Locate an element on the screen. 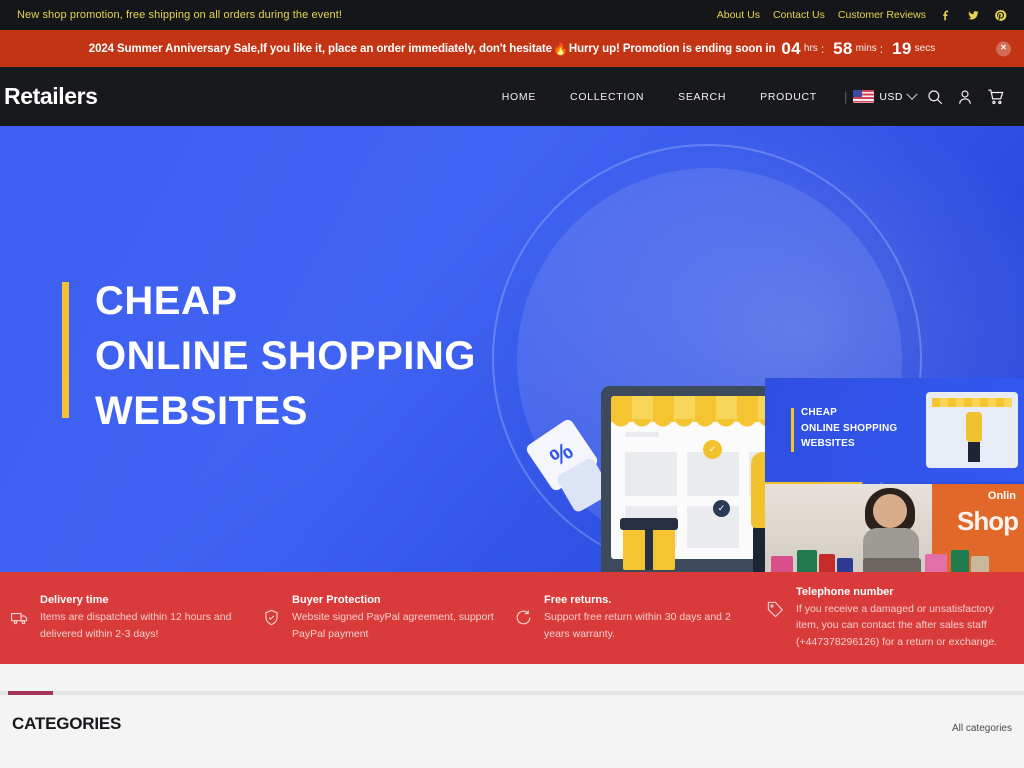 The image size is (1024, 768). hero-title-line-3: WEBSITES is located at coordinates (201, 410).